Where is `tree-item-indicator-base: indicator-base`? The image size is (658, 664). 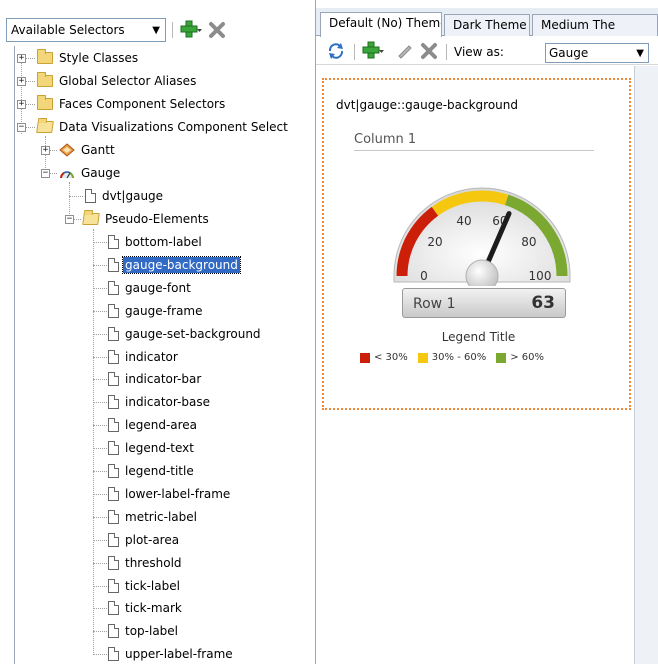
tree-item-indicator-base: indicator-base is located at coordinates (159, 402).